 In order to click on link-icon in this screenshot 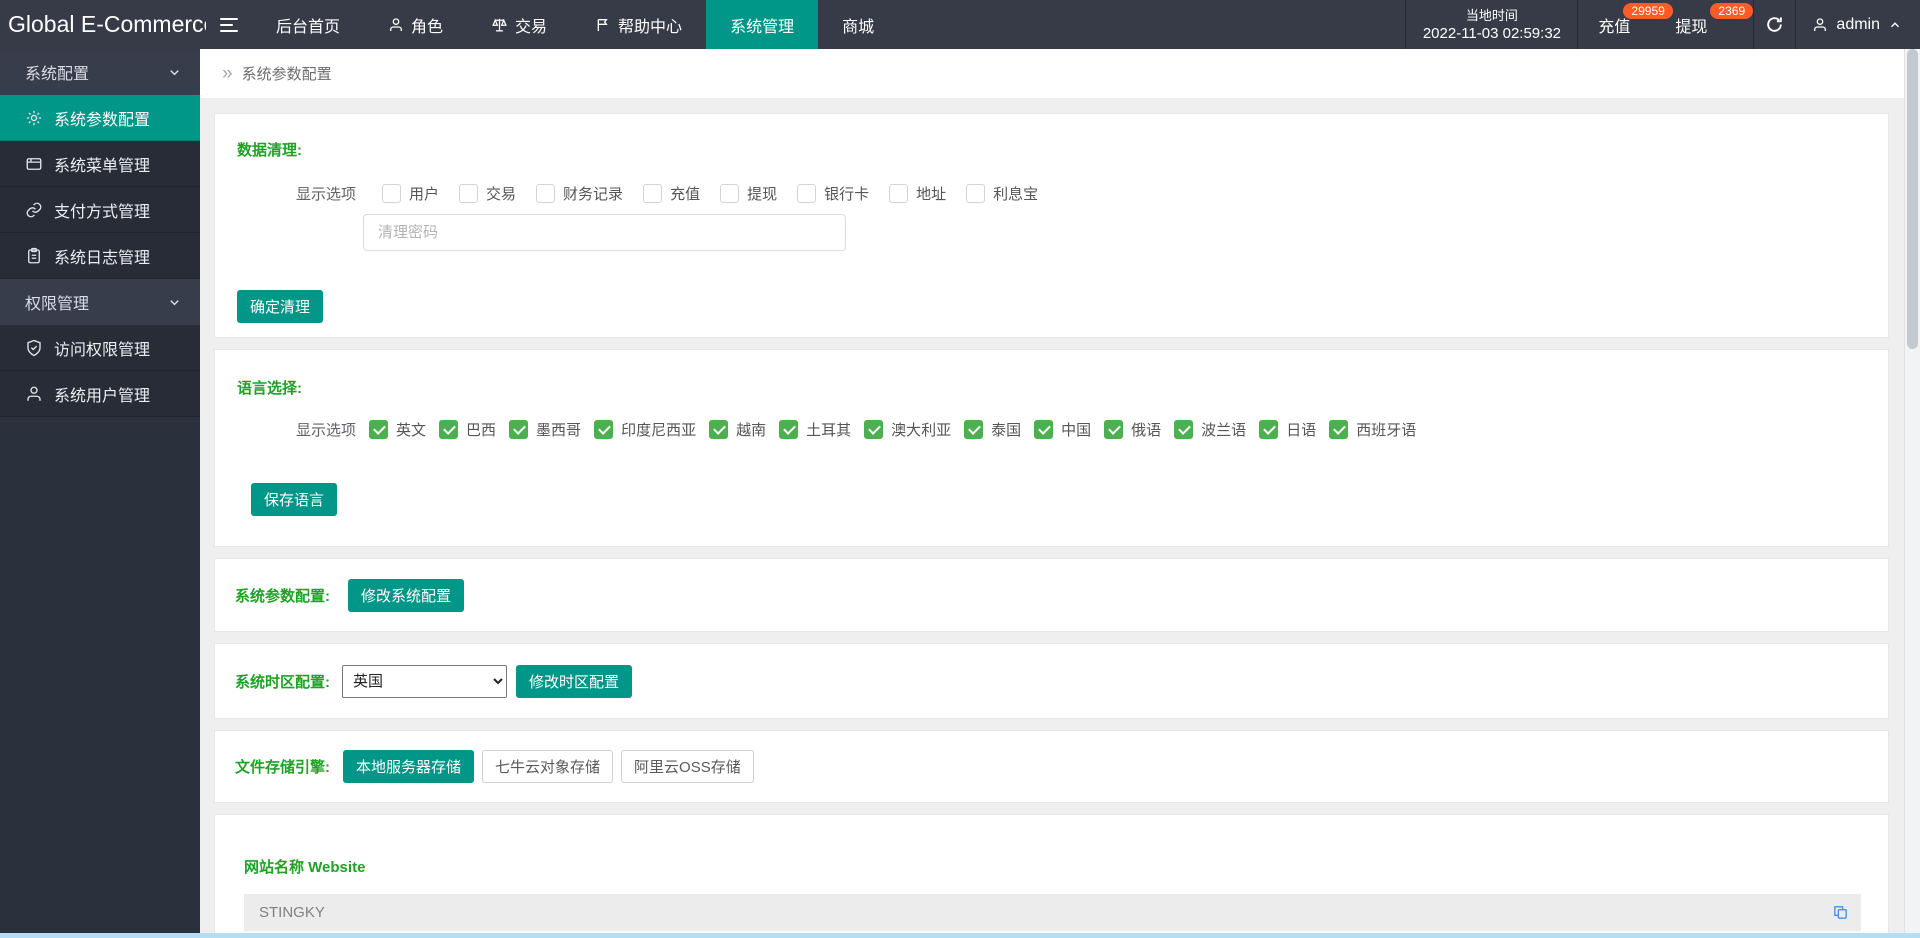, I will do `click(34, 209)`.